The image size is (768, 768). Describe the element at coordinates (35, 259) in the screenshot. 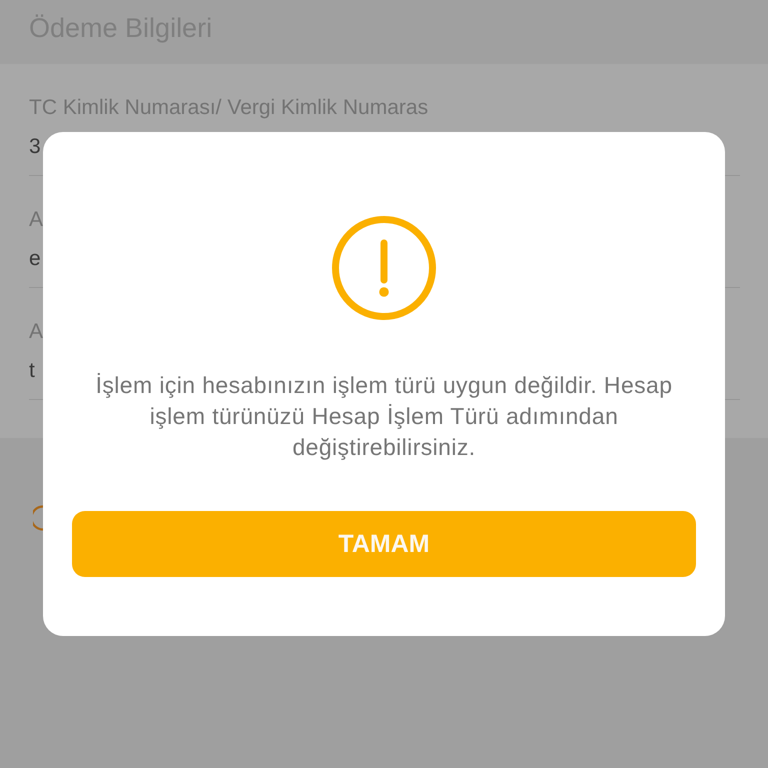

I see `field-value: e` at that location.